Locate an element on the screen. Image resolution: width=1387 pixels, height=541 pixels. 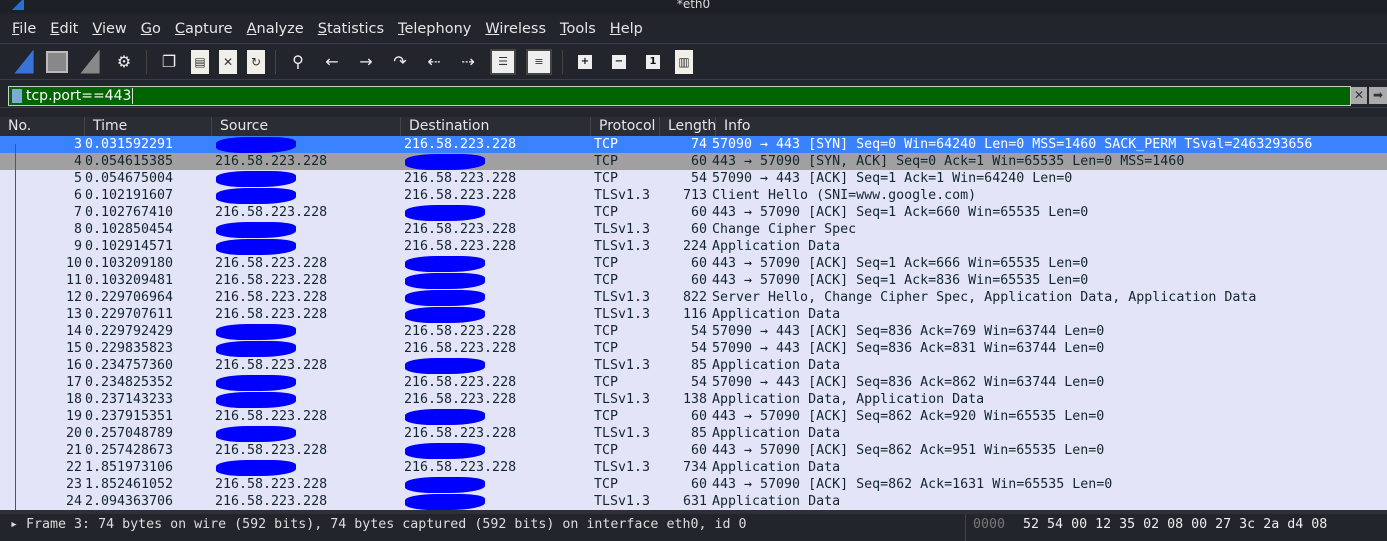
packet-time: 2.094363706 is located at coordinates (129, 501).